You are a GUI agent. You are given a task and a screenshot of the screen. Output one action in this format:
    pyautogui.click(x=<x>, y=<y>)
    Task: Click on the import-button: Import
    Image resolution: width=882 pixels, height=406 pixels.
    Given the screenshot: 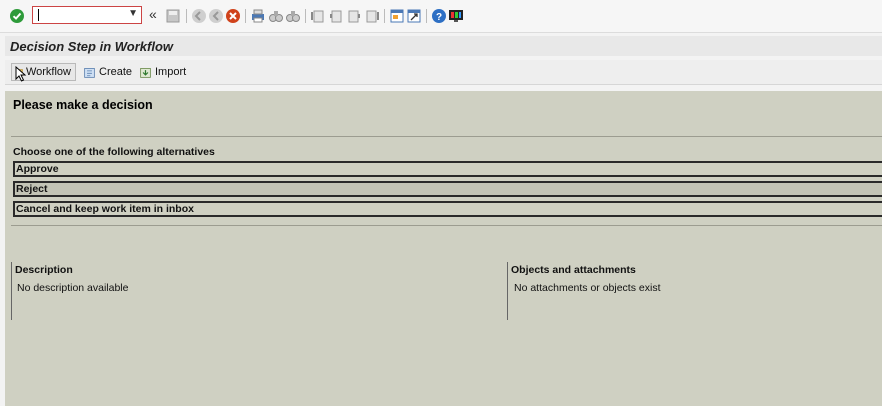 What is the action you would take?
    pyautogui.click(x=162, y=72)
    